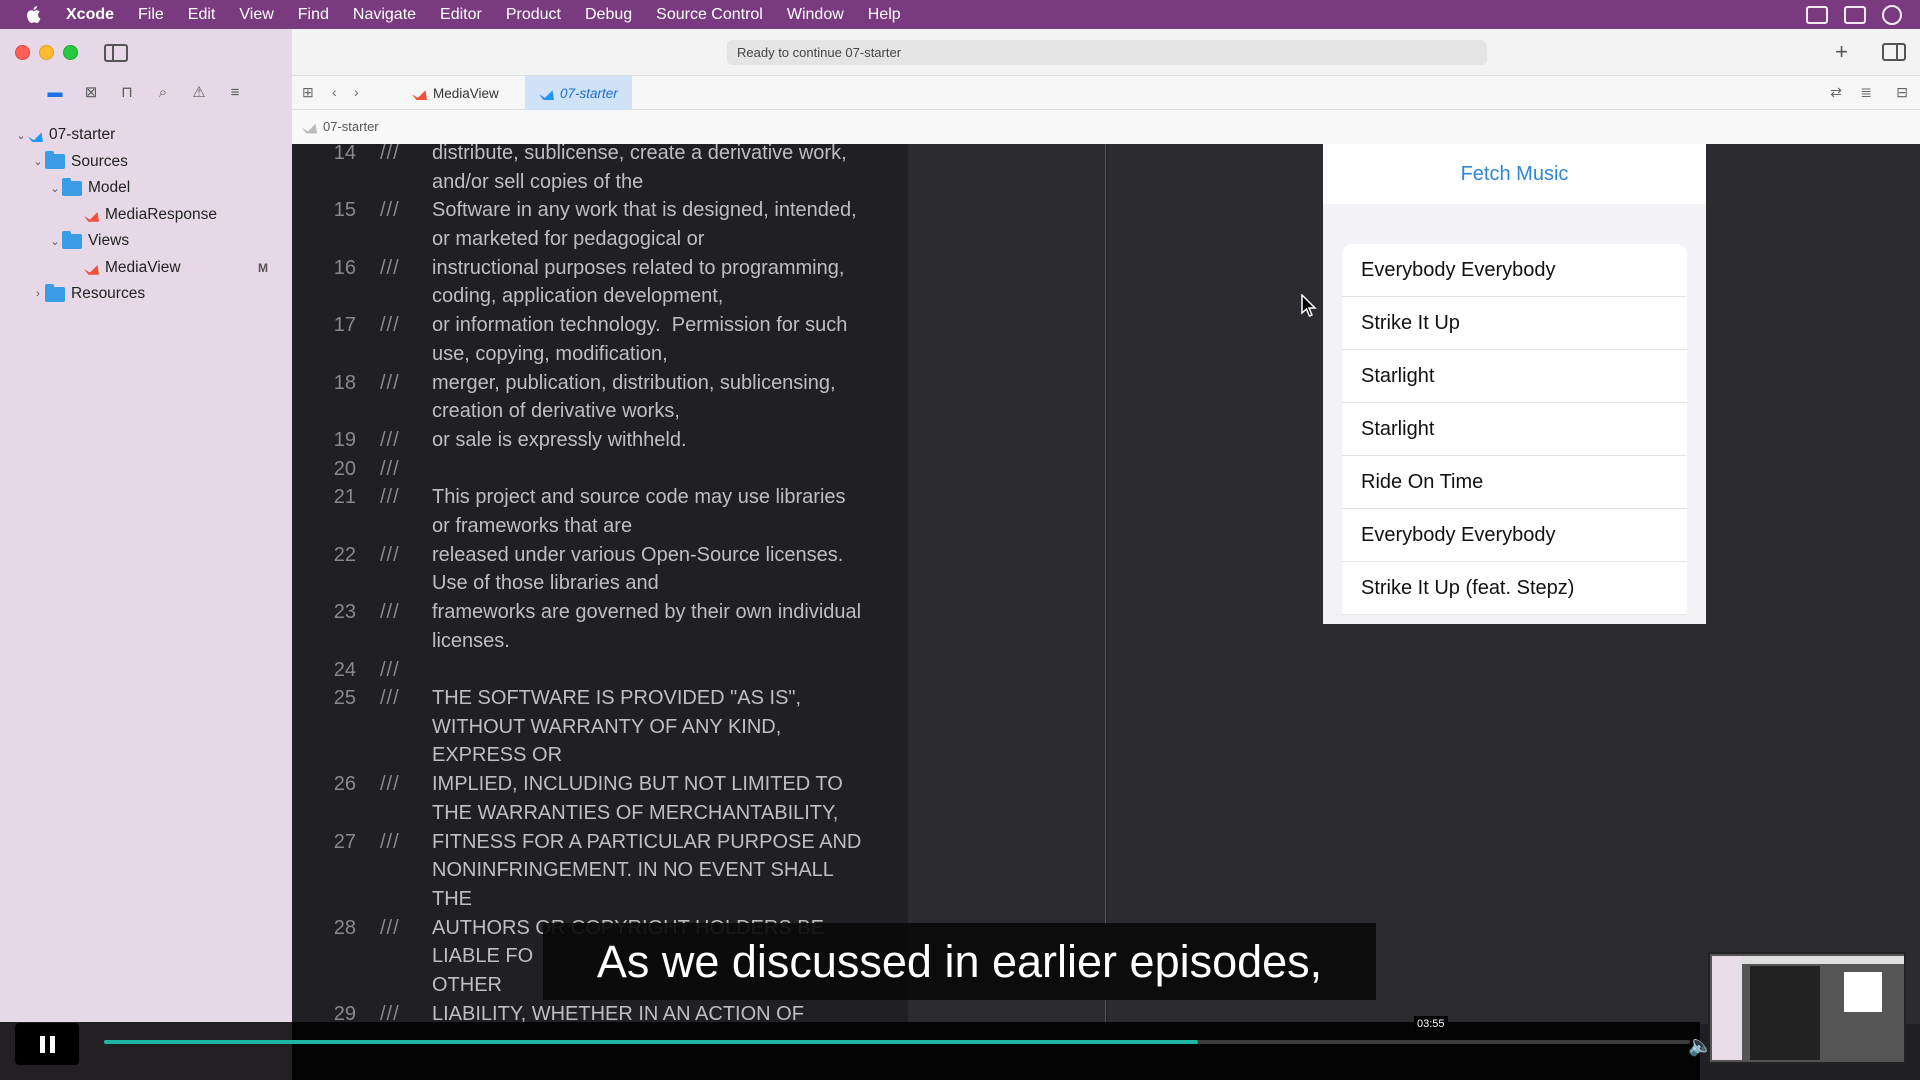 The image size is (1920, 1080). Describe the element at coordinates (1106, 93) in the screenshot. I see `editor-tab-bar: ⊞ ‹ › MediaView 07-starter ⇄ ≣ ⊟` at that location.